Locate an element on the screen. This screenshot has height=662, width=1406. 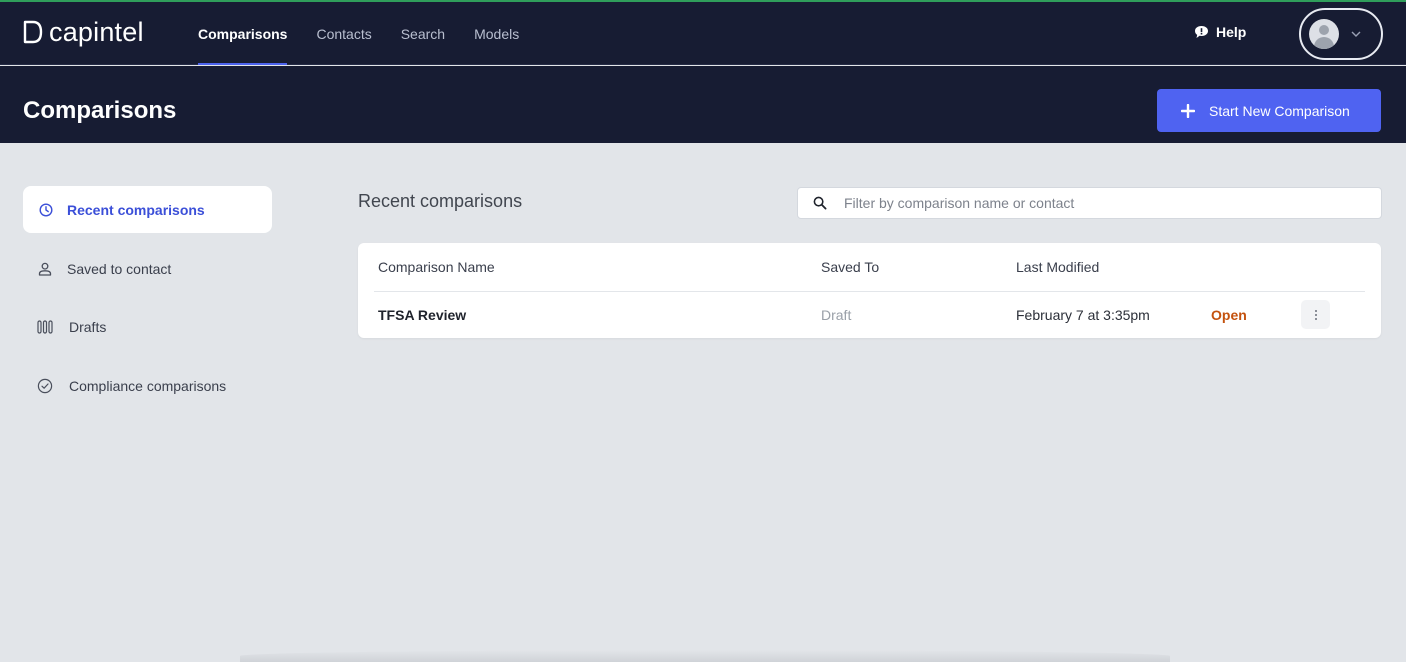
logo-mark-icon is located at coordinates (33, 32).